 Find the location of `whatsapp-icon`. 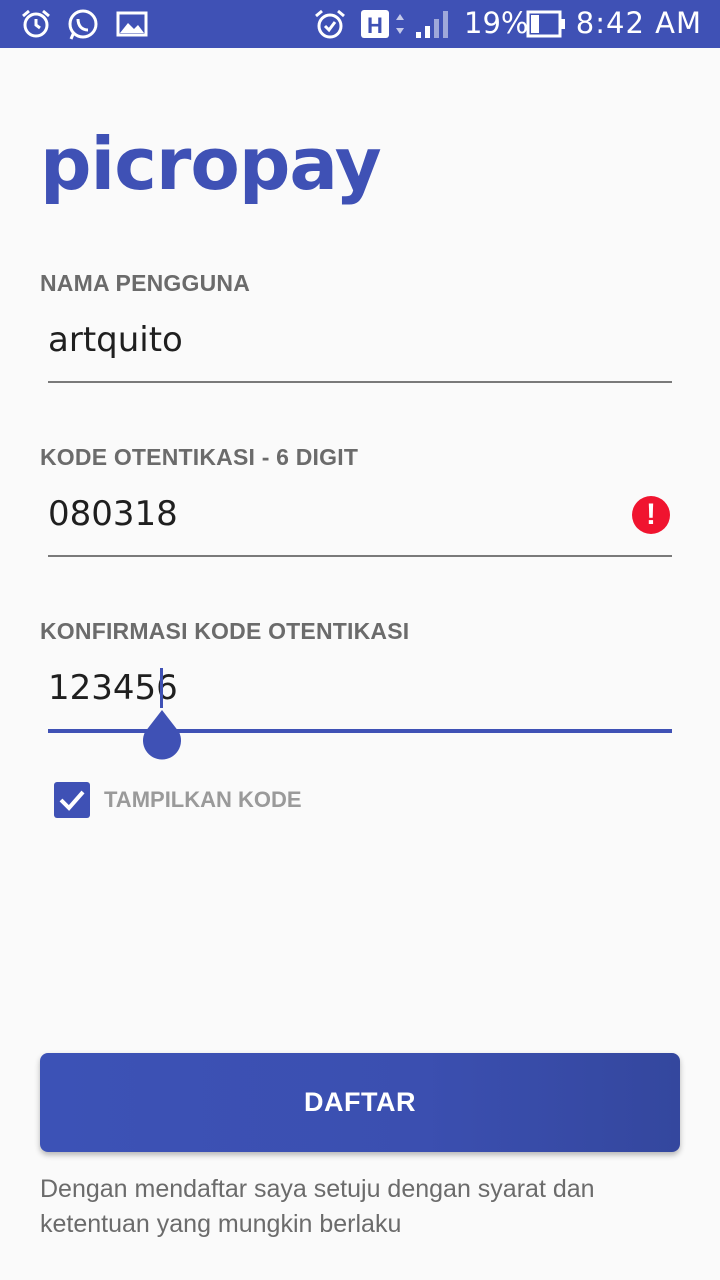

whatsapp-icon is located at coordinates (83, 27).